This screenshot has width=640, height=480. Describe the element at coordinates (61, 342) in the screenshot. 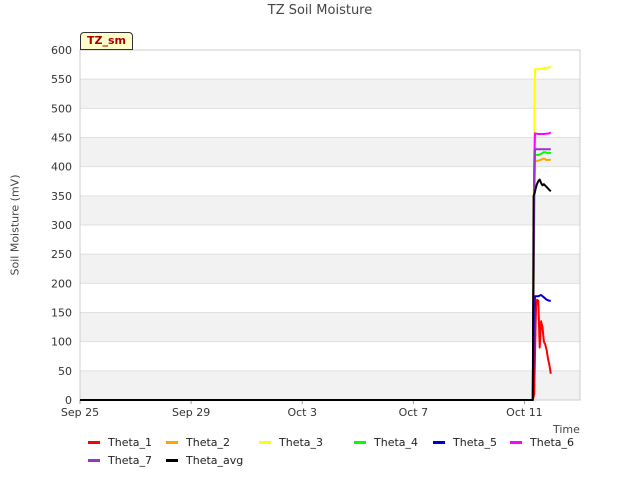

I see `y-tick-label: 100` at that location.